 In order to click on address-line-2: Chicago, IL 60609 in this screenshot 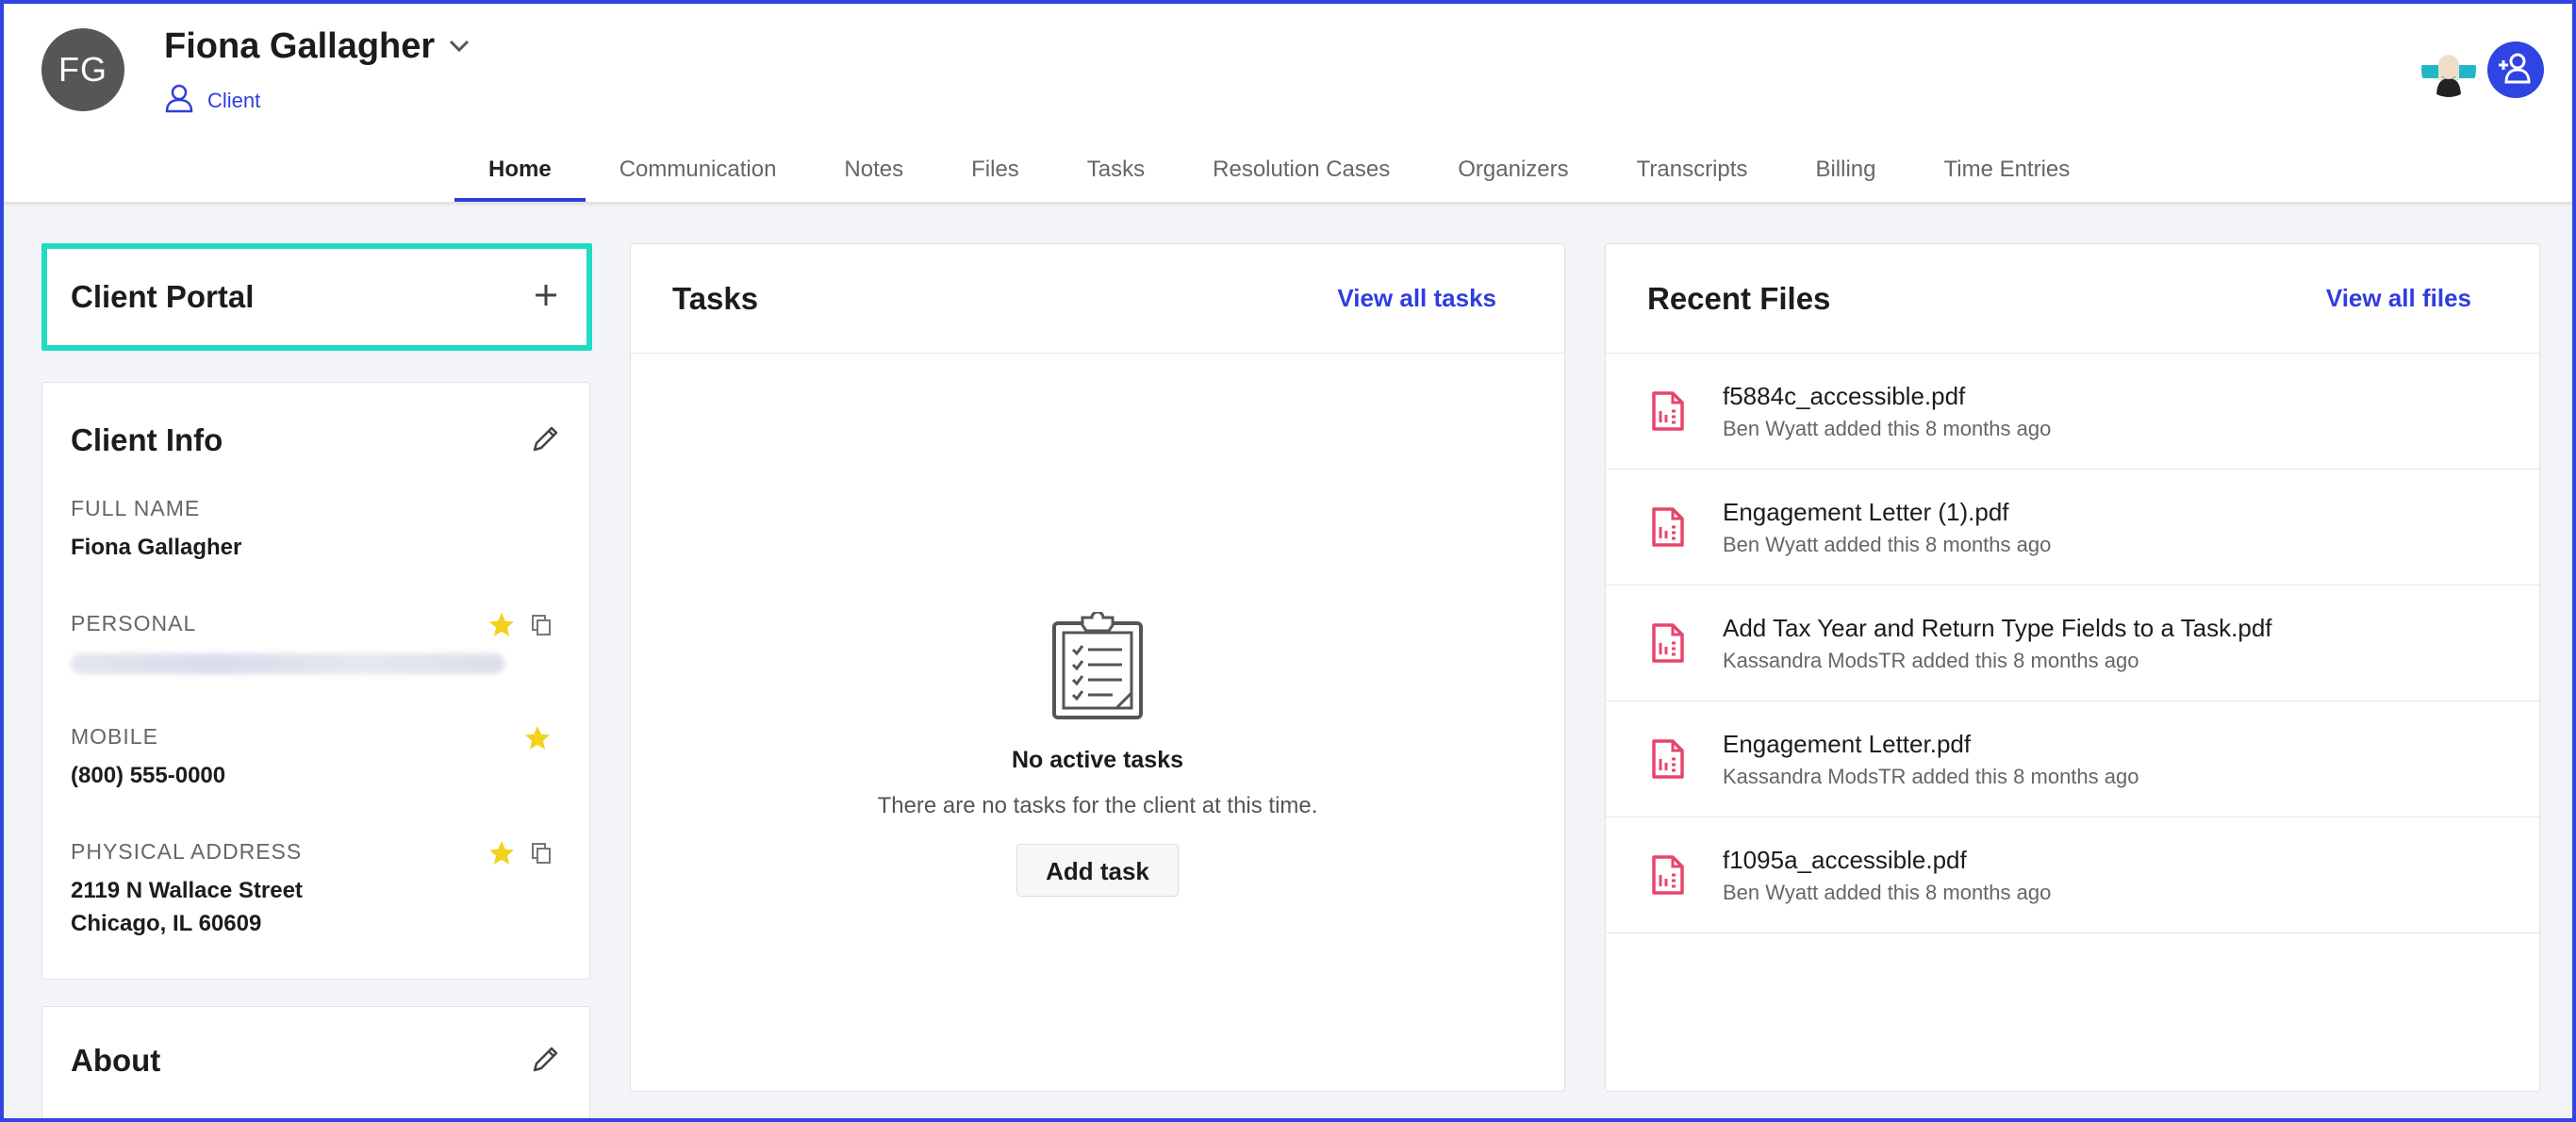, I will do `click(166, 923)`.